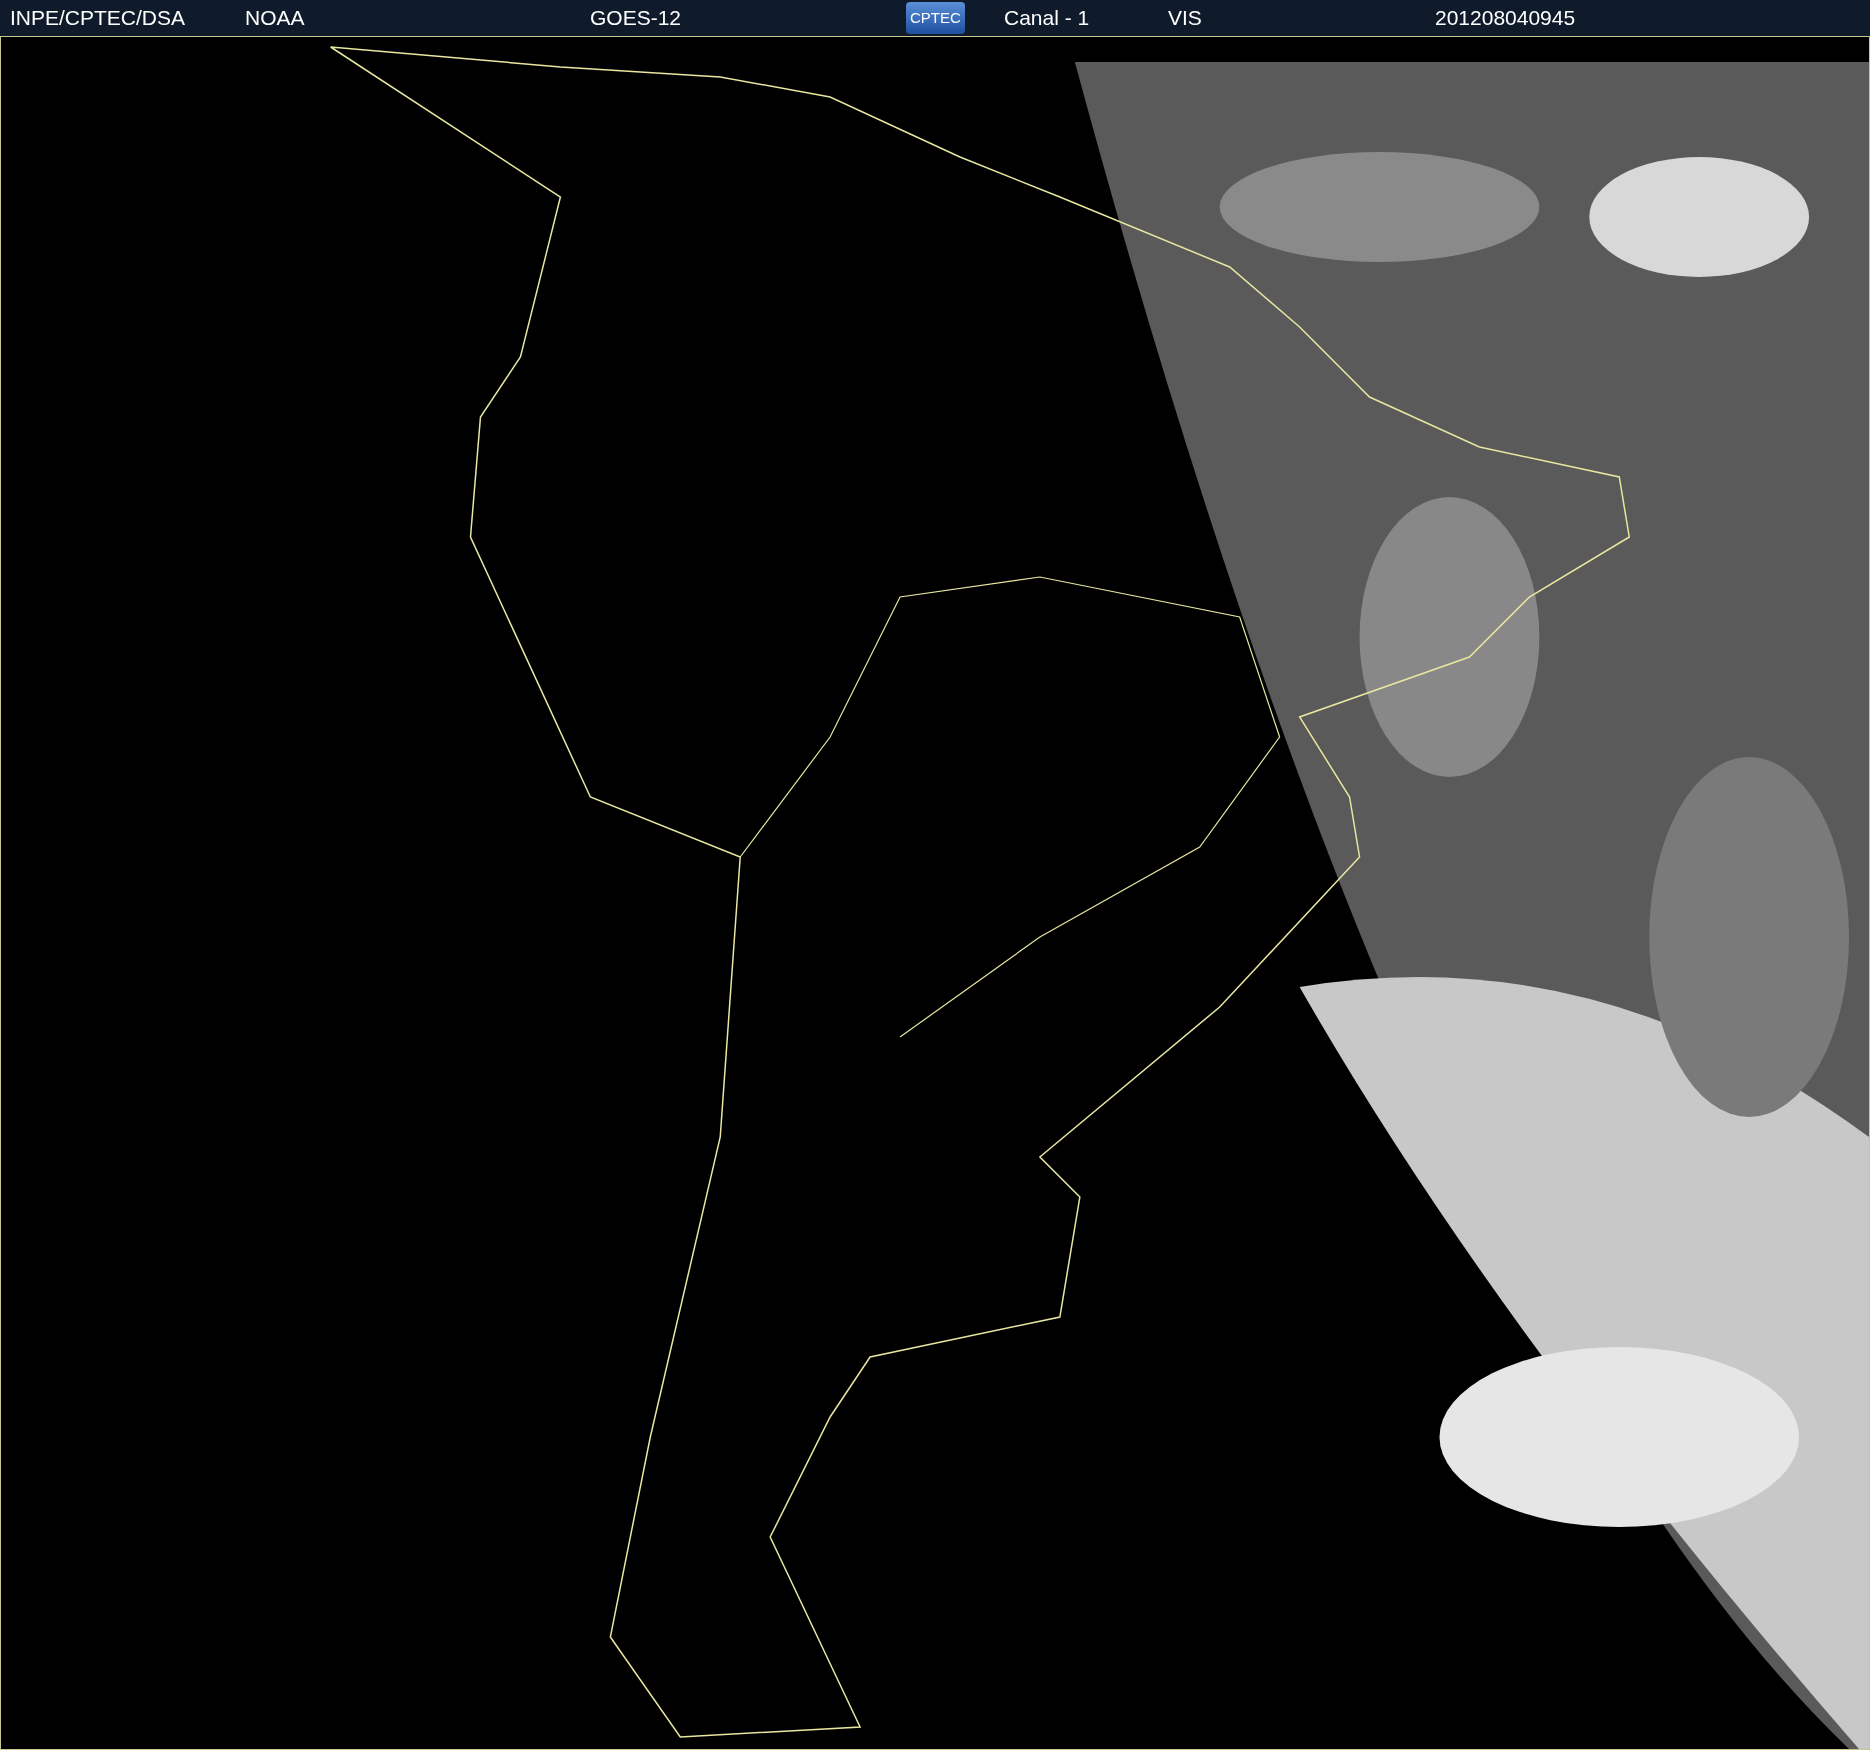 Image resolution: width=1870 pixels, height=1750 pixels. Describe the element at coordinates (98, 18) in the screenshot. I see `source-label: INPE/CPTEC/DSA` at that location.